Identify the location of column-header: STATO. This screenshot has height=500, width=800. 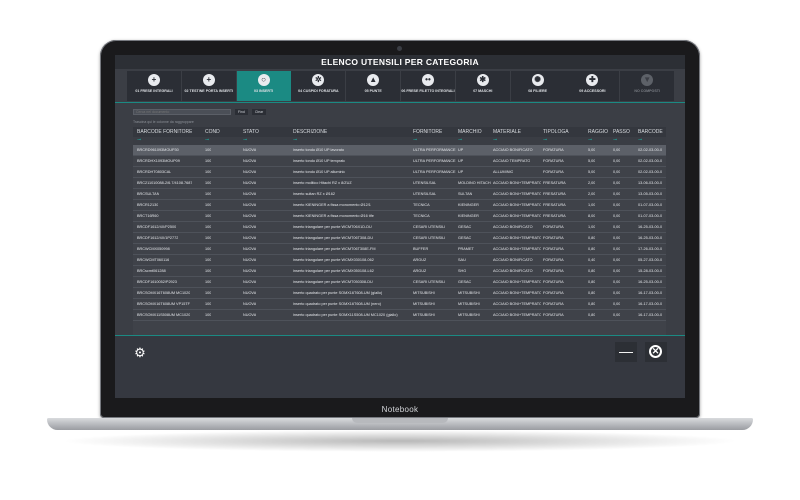
(251, 132).